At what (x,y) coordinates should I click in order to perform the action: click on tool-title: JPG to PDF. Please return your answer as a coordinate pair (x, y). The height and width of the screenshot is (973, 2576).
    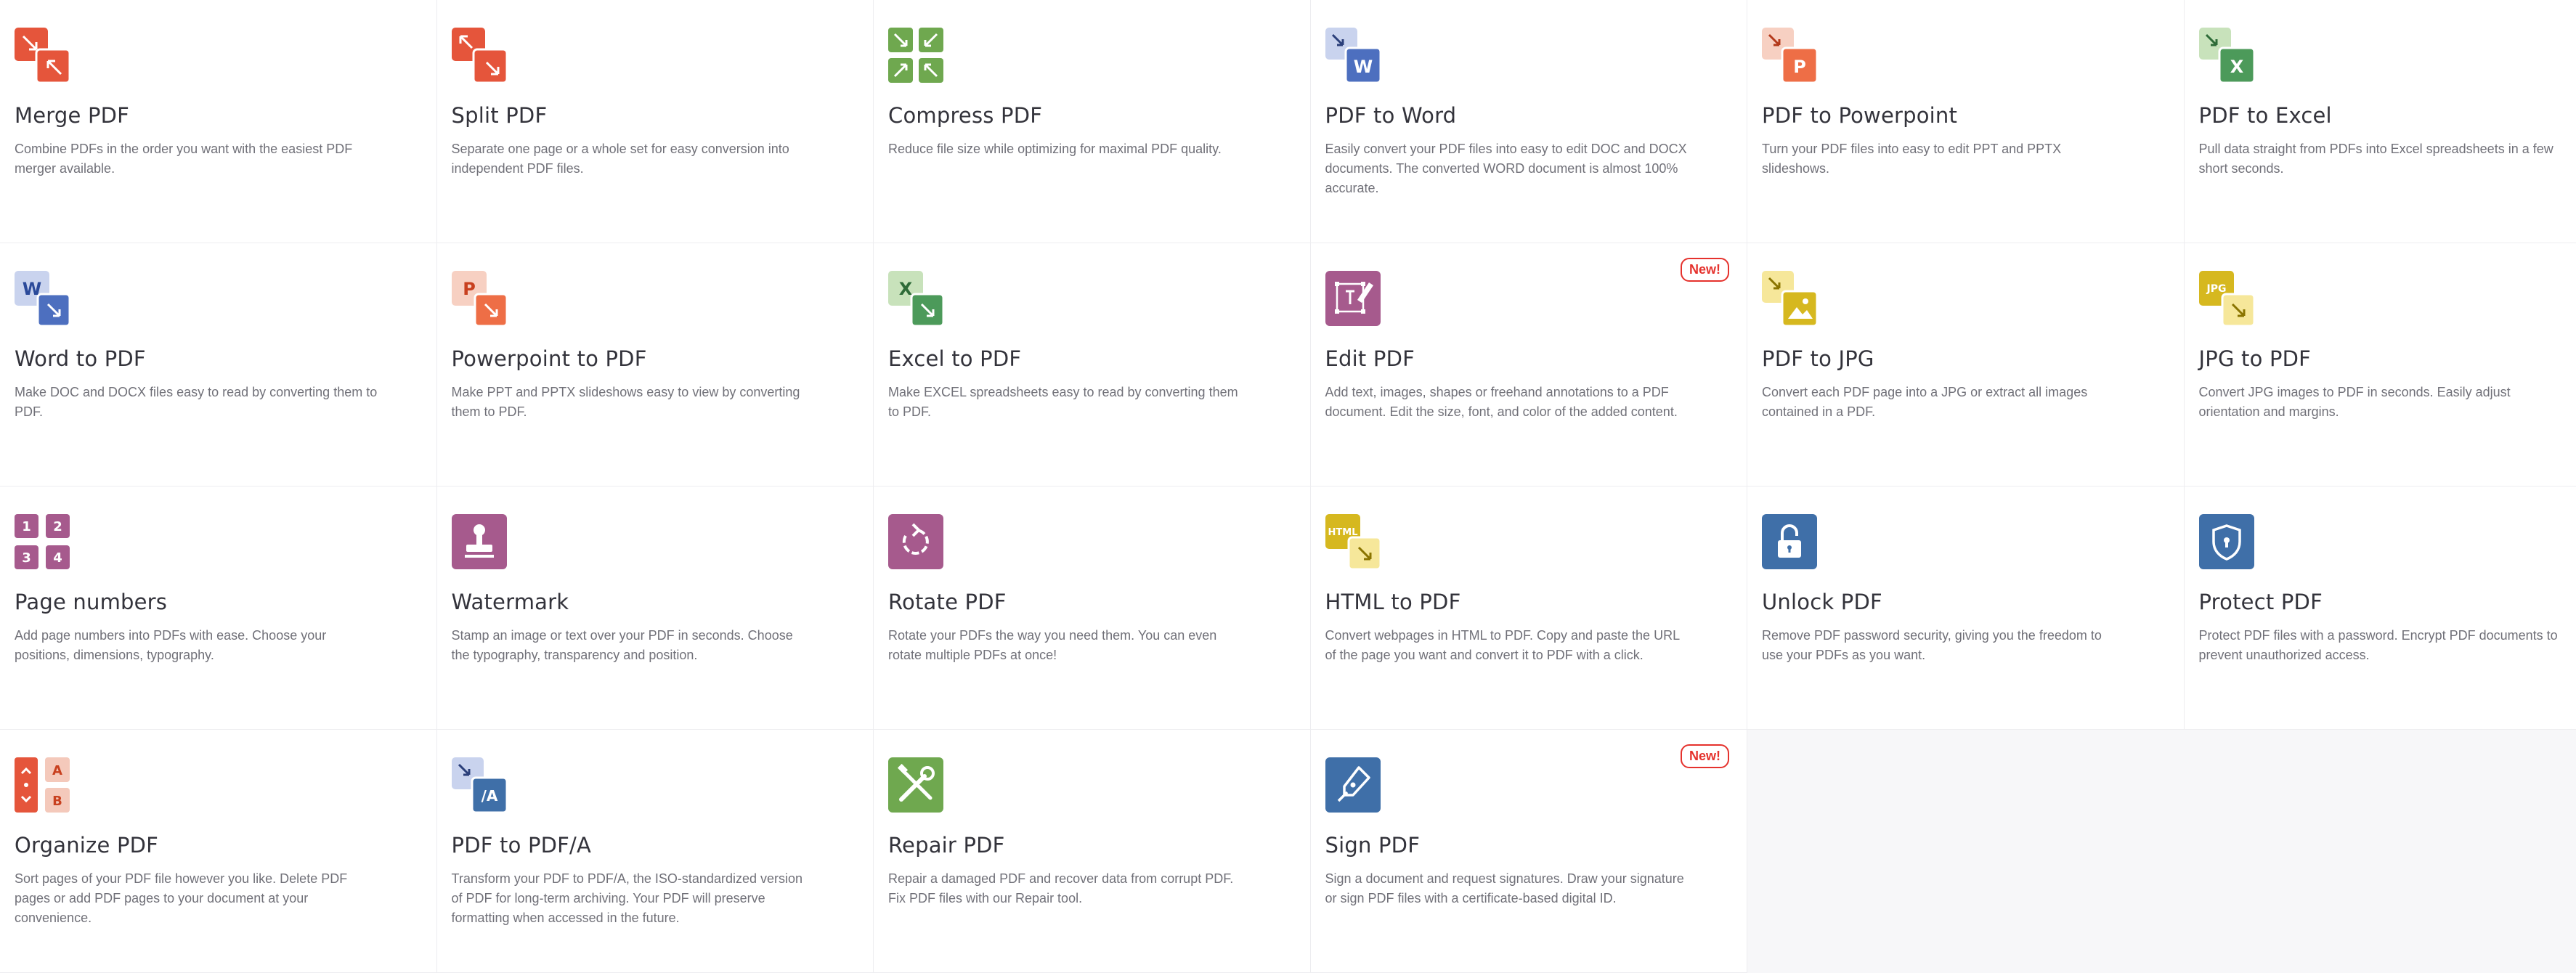
    Looking at the image, I should click on (2388, 358).